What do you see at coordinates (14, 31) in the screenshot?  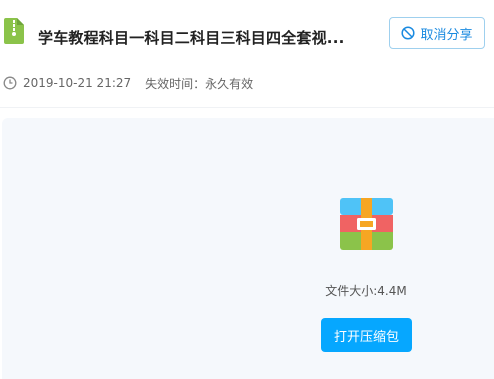 I see `green-document-icon` at bounding box center [14, 31].